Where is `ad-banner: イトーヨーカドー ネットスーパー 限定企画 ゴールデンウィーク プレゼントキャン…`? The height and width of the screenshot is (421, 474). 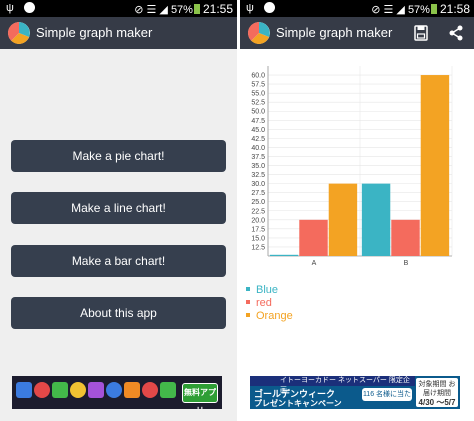 ad-banner: イトーヨーカドー ネットスーパー 限定企画 ゴールデンウィーク プレゼントキャン… is located at coordinates (355, 392).